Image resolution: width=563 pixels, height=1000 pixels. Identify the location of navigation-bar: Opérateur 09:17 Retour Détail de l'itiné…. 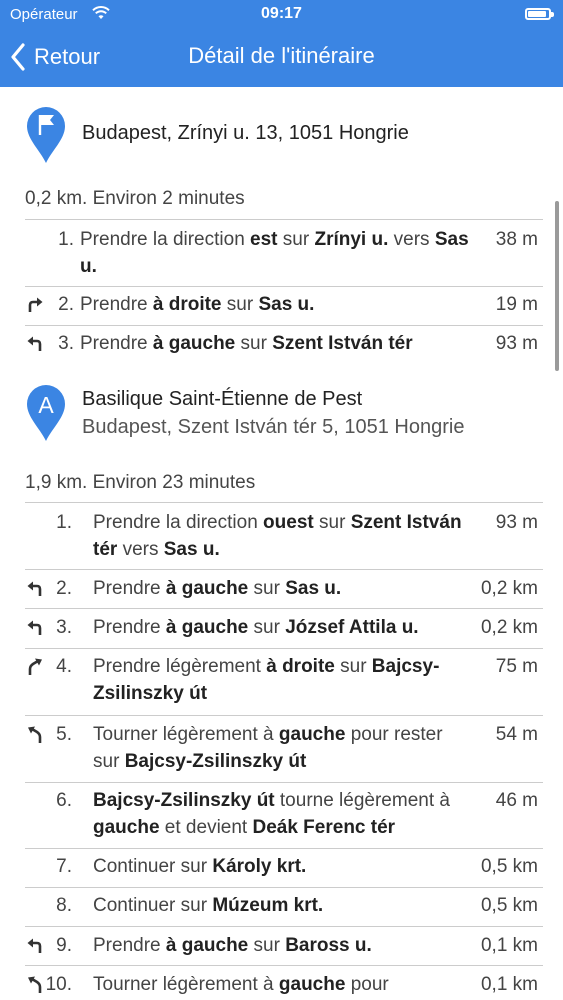
(281, 43).